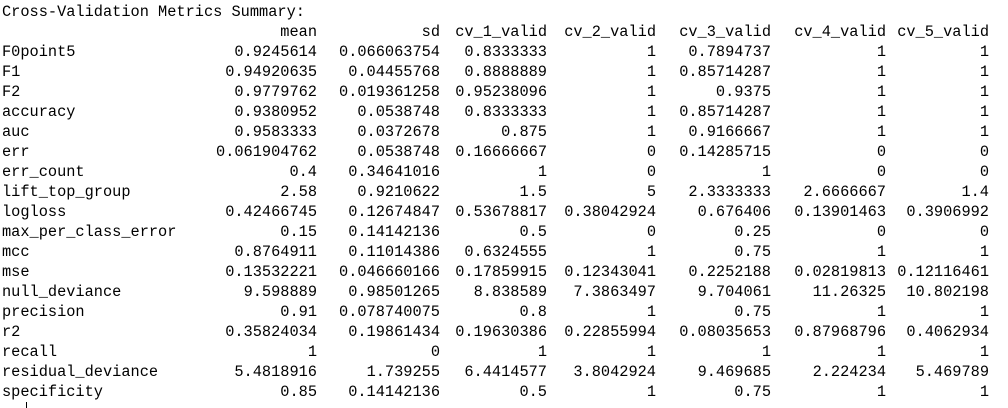 The image size is (1008, 408). Describe the element at coordinates (16, 132) in the screenshot. I see `cell-metric-name: auc` at that location.